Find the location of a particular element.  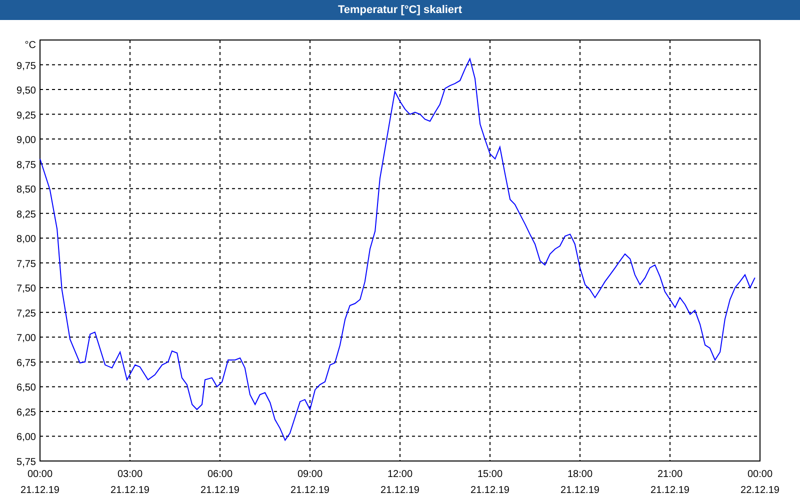

x-tick-label: 18:00 is located at coordinates (580, 474).